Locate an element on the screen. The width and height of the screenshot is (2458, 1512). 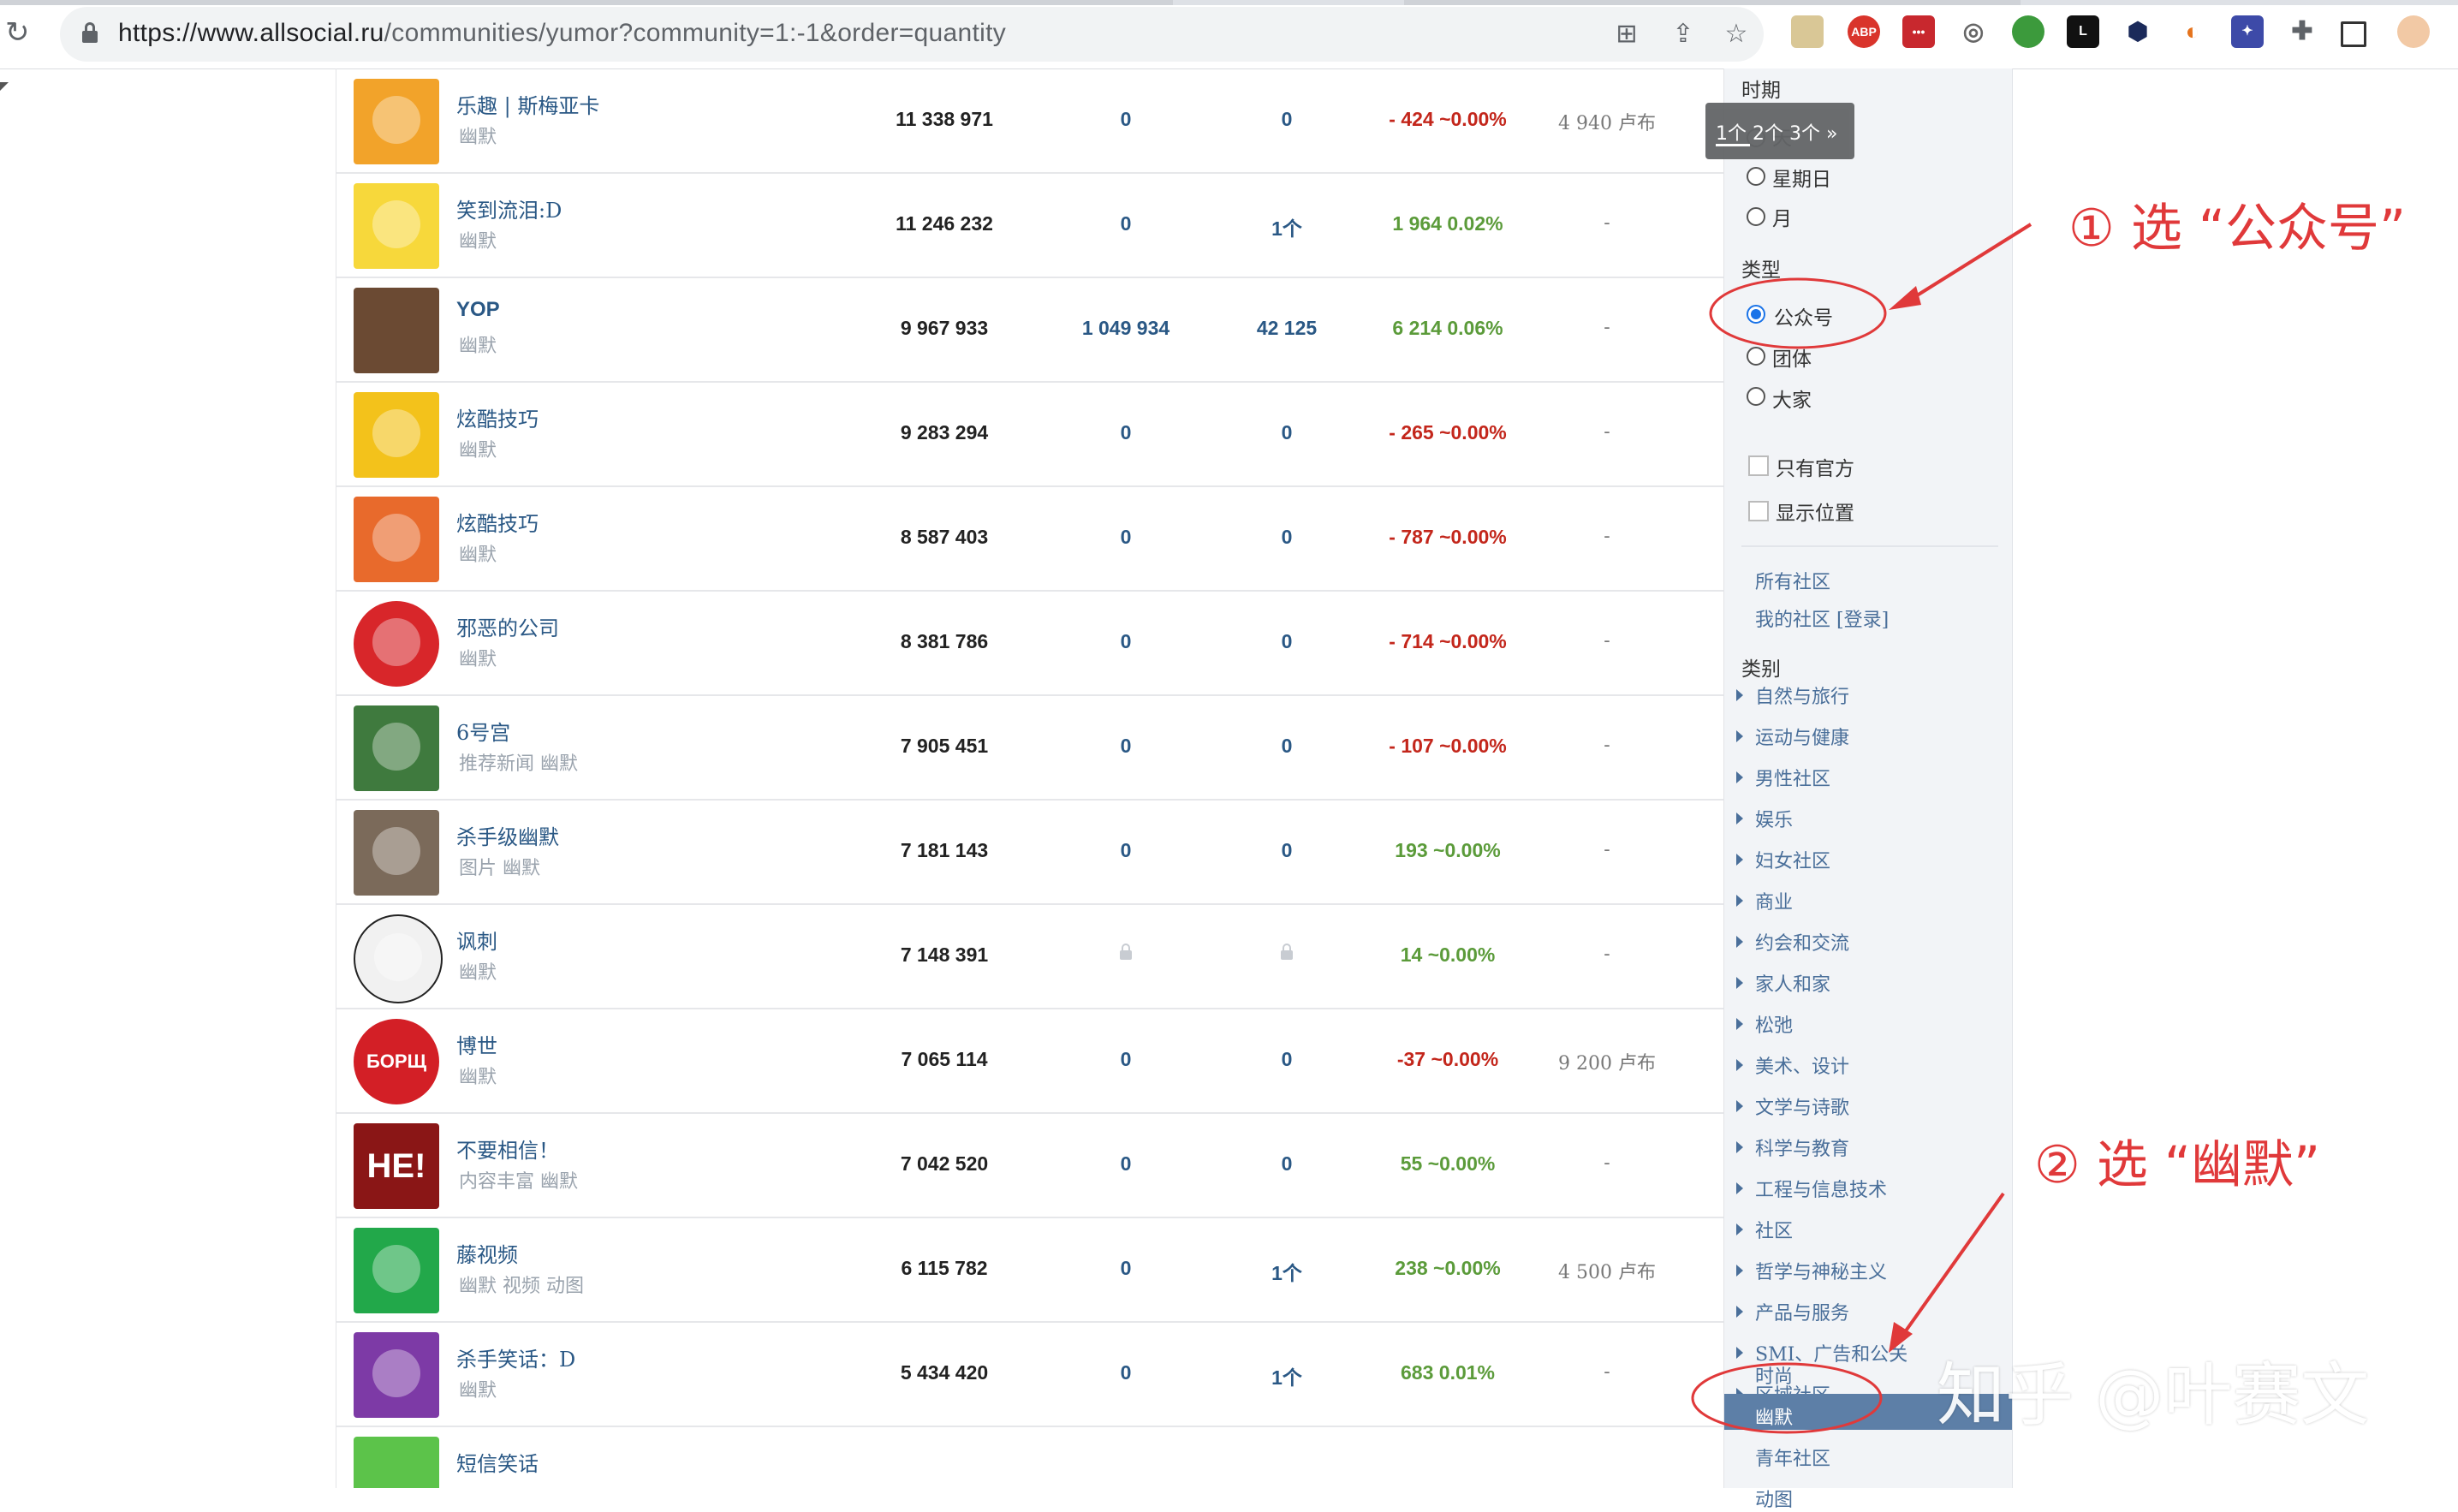
profile-avatar is located at coordinates (2413, 31).